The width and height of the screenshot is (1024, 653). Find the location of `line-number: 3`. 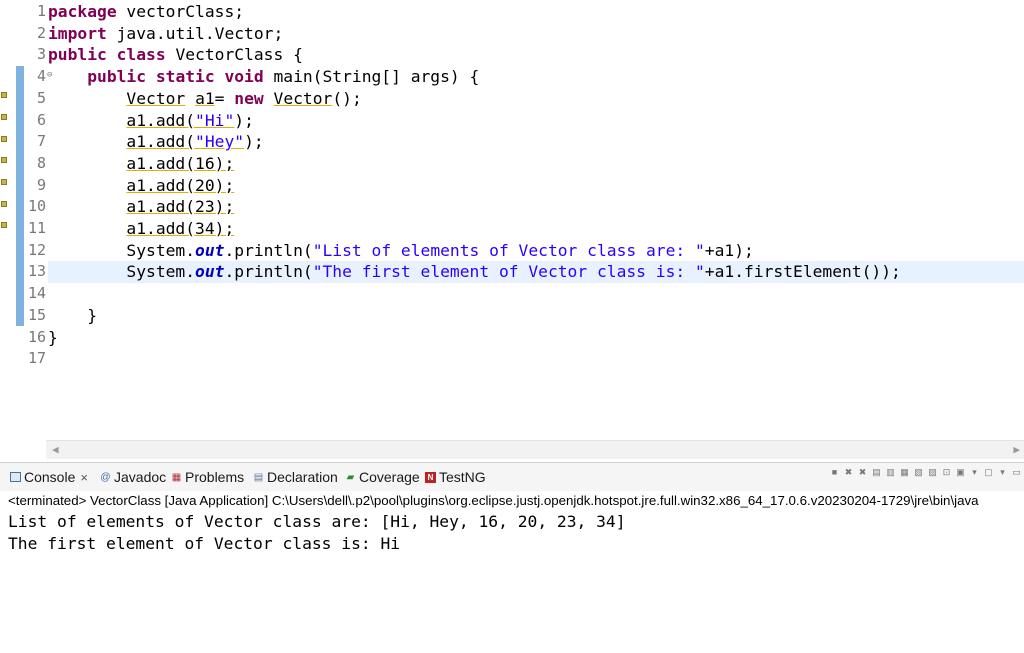

line-number: 3 is located at coordinates (41, 54).